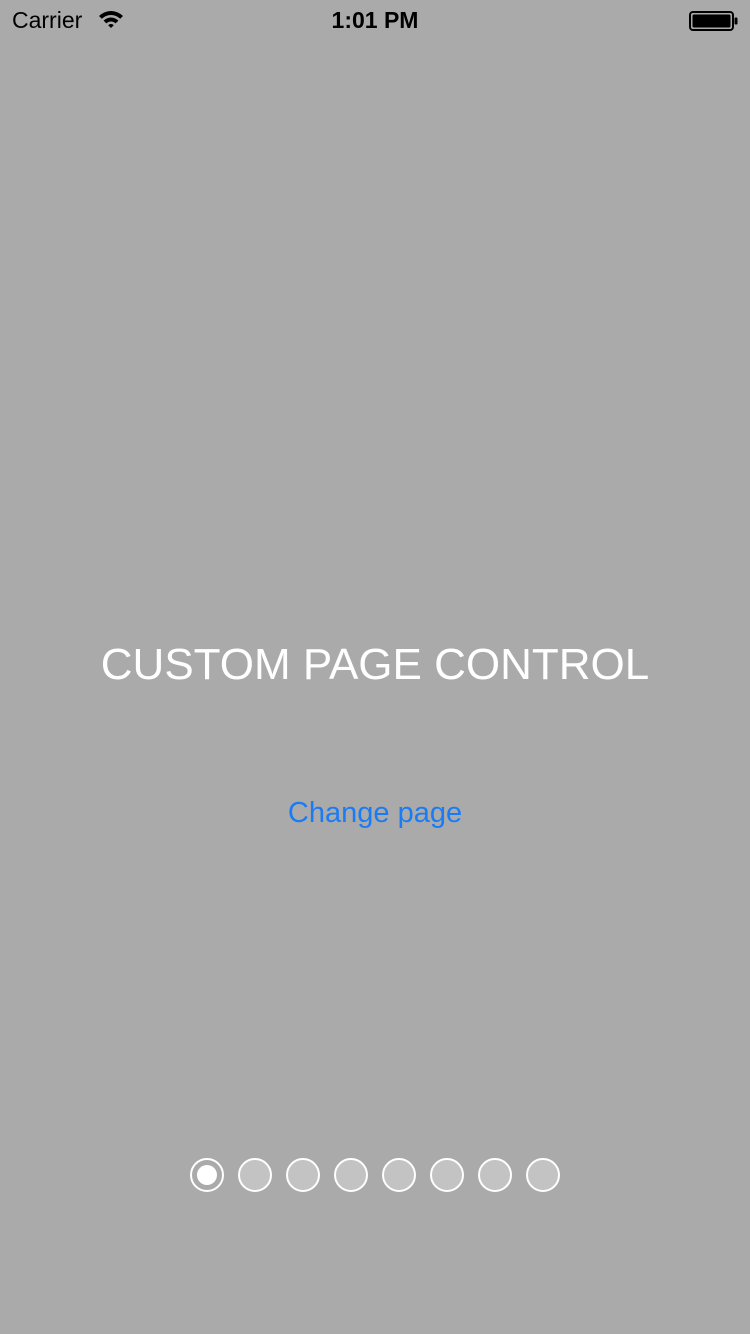  Describe the element at coordinates (375, 664) in the screenshot. I see `page-title: CUSTOM PAGE CONTROL` at that location.